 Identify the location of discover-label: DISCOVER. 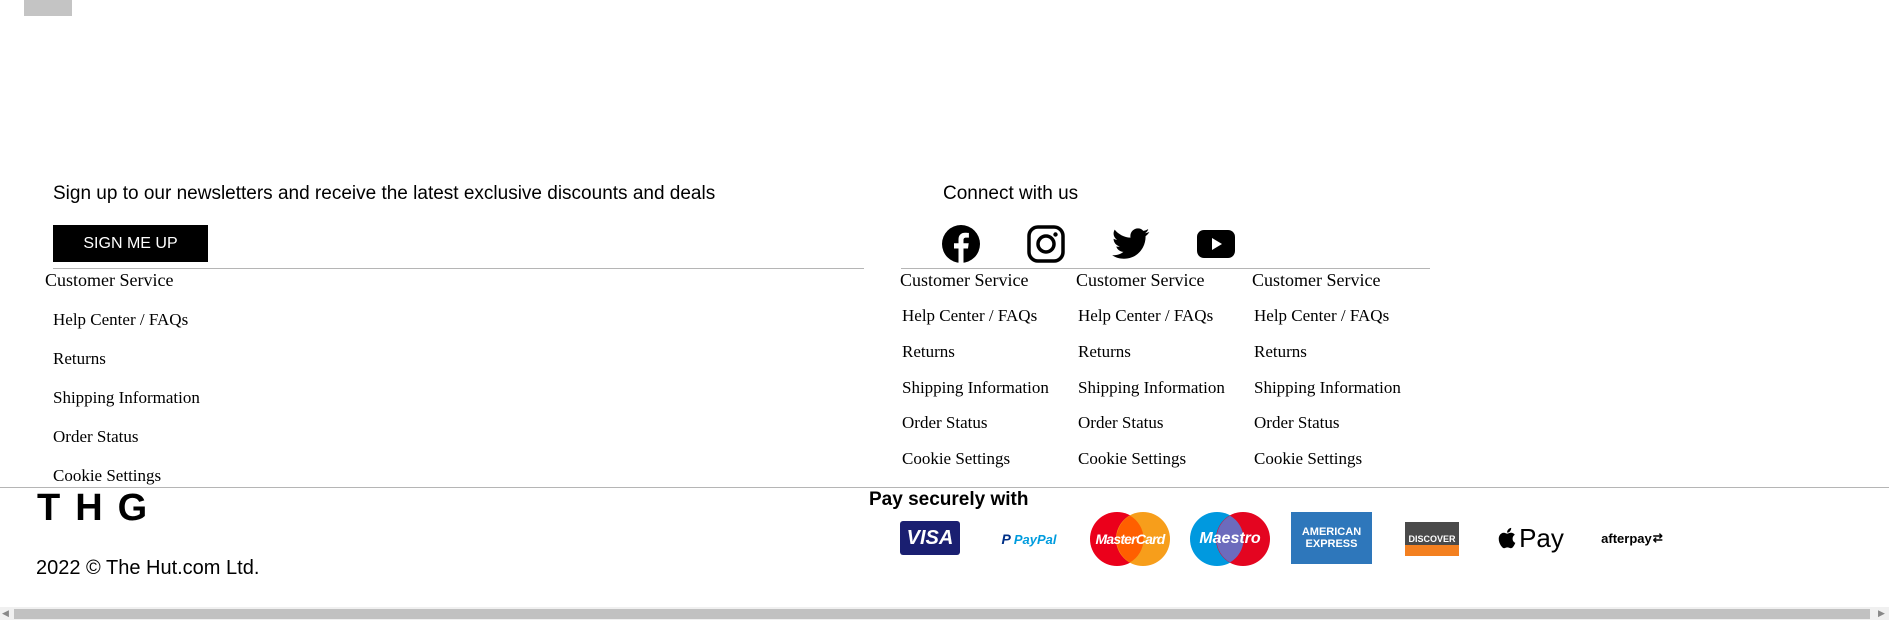
(1432, 539).